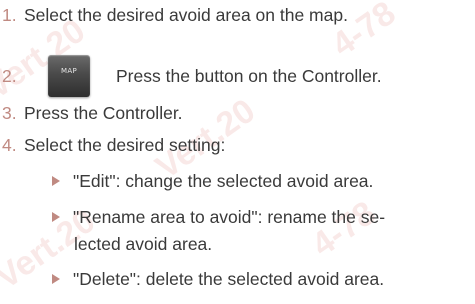 The width and height of the screenshot is (475, 304). I want to click on step-text: Press the button on the Controller., so click(249, 76).